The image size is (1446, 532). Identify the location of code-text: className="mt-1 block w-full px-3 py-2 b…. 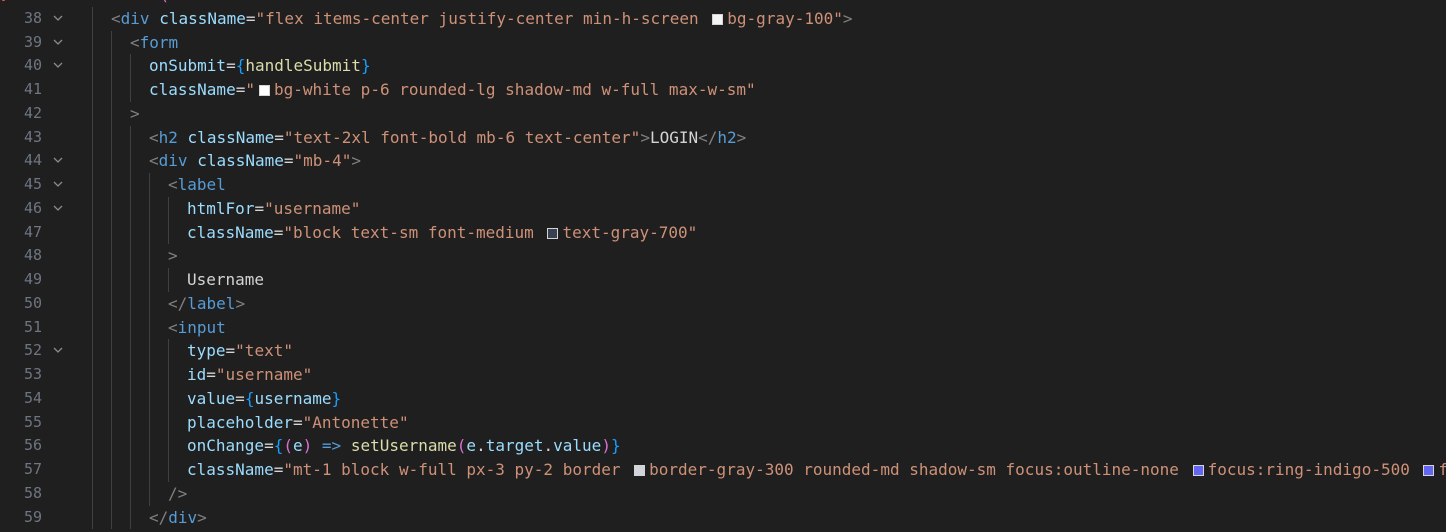
(769, 470).